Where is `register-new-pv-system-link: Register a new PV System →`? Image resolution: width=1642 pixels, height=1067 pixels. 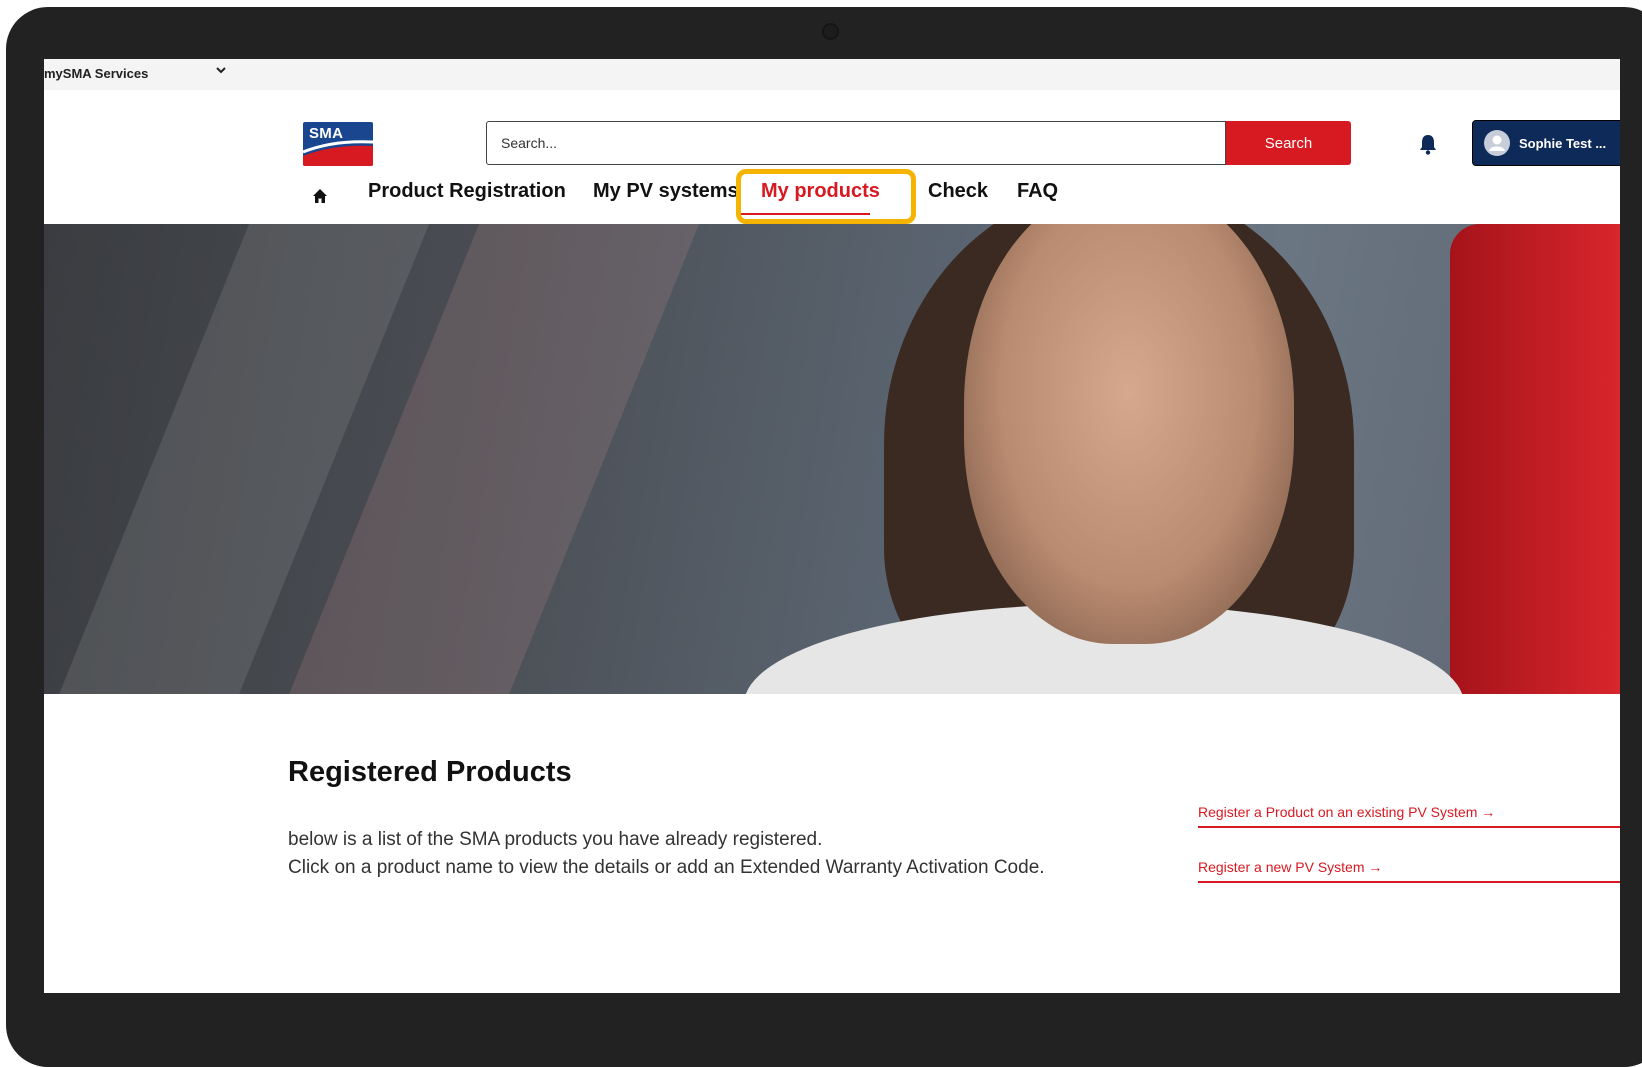
register-new-pv-system-link: Register a new PV System → is located at coordinates (1290, 867).